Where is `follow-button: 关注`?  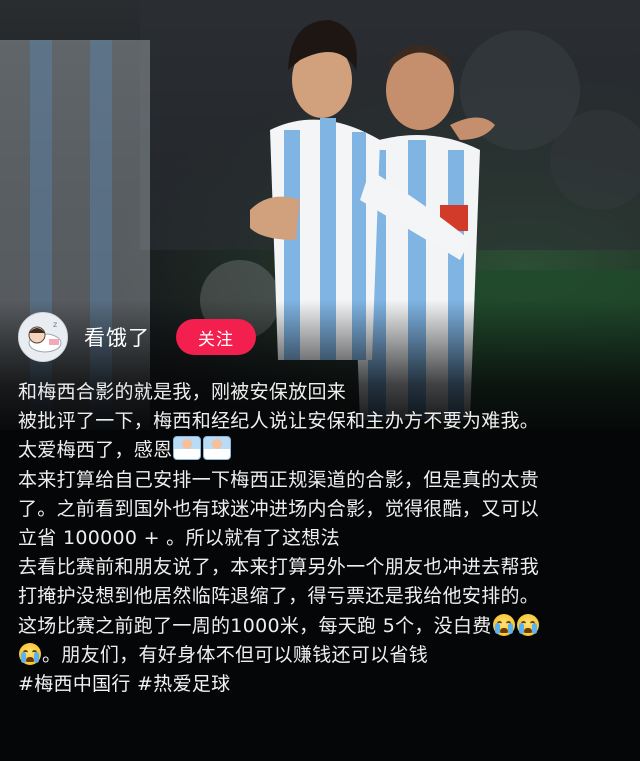
follow-button: 关注 is located at coordinates (216, 337).